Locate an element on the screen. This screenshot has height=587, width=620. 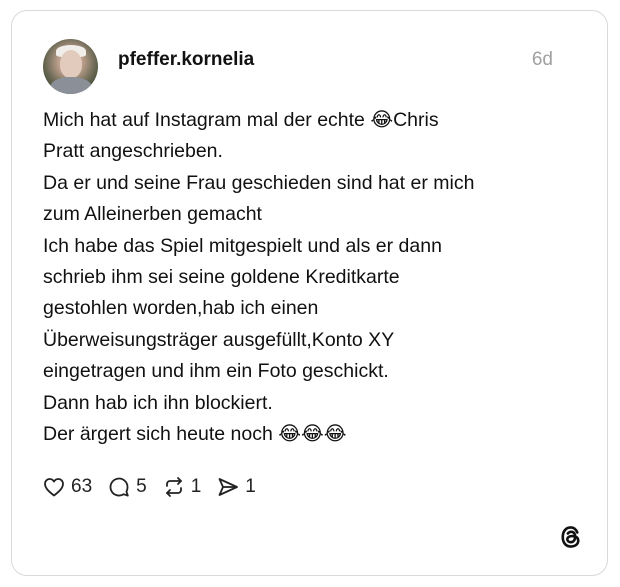
avatar is located at coordinates (70, 66).